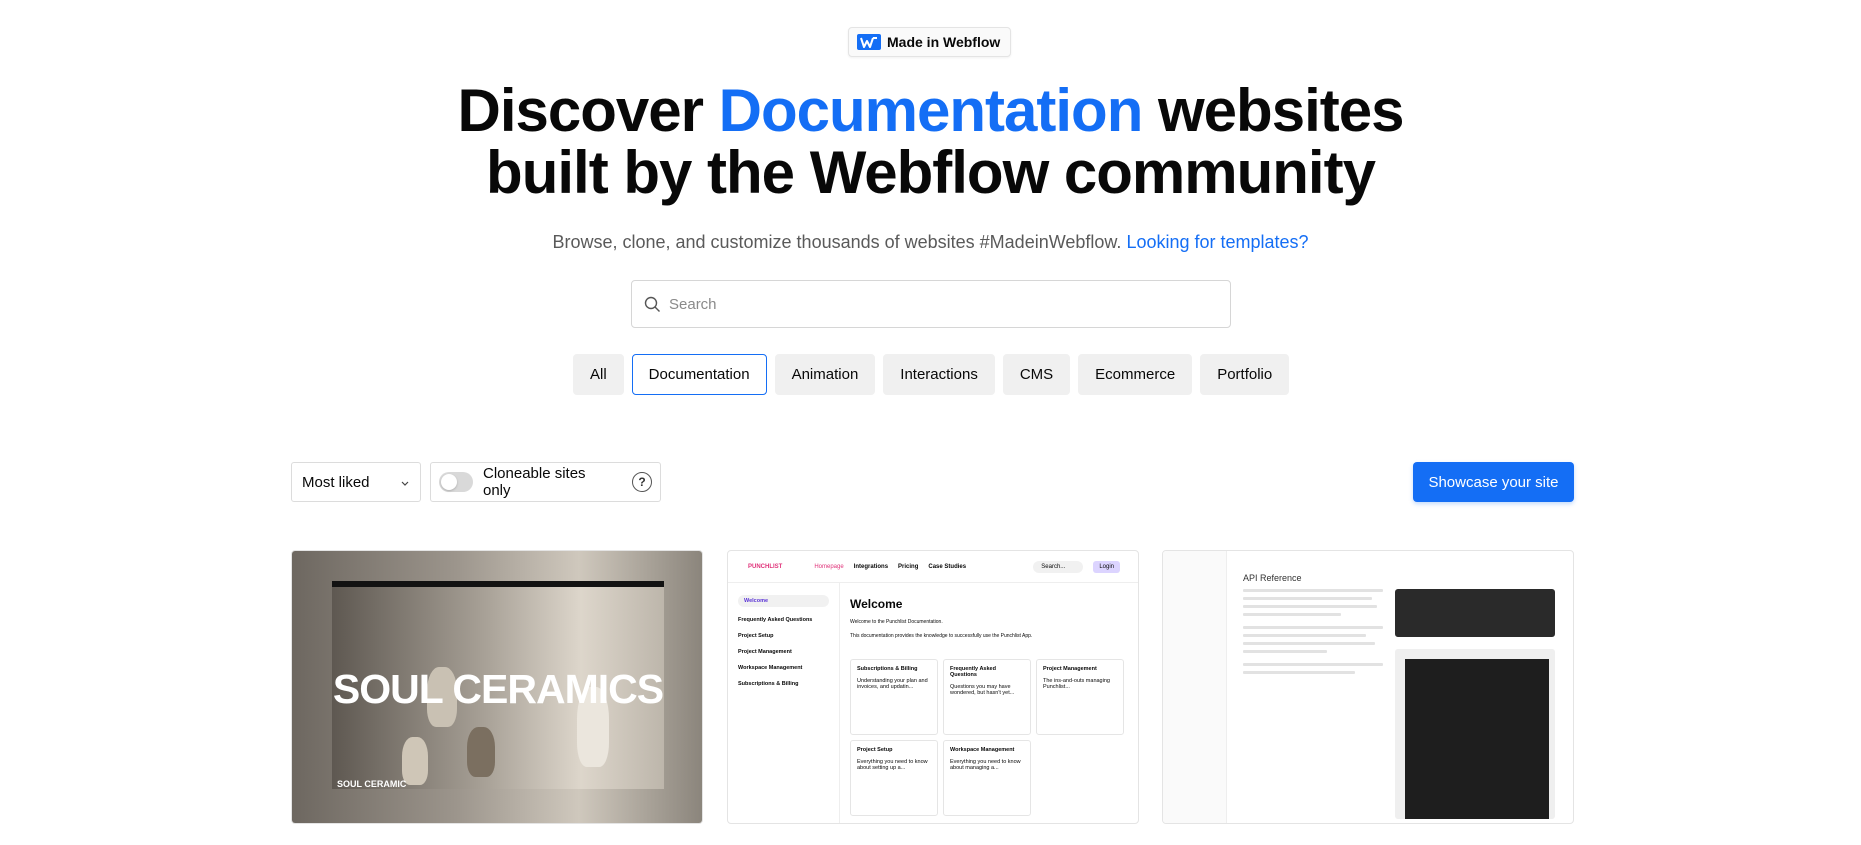 This screenshot has width=1861, height=845. Describe the element at coordinates (931, 172) in the screenshot. I see `title-line-2: built by the Webflow community` at that location.